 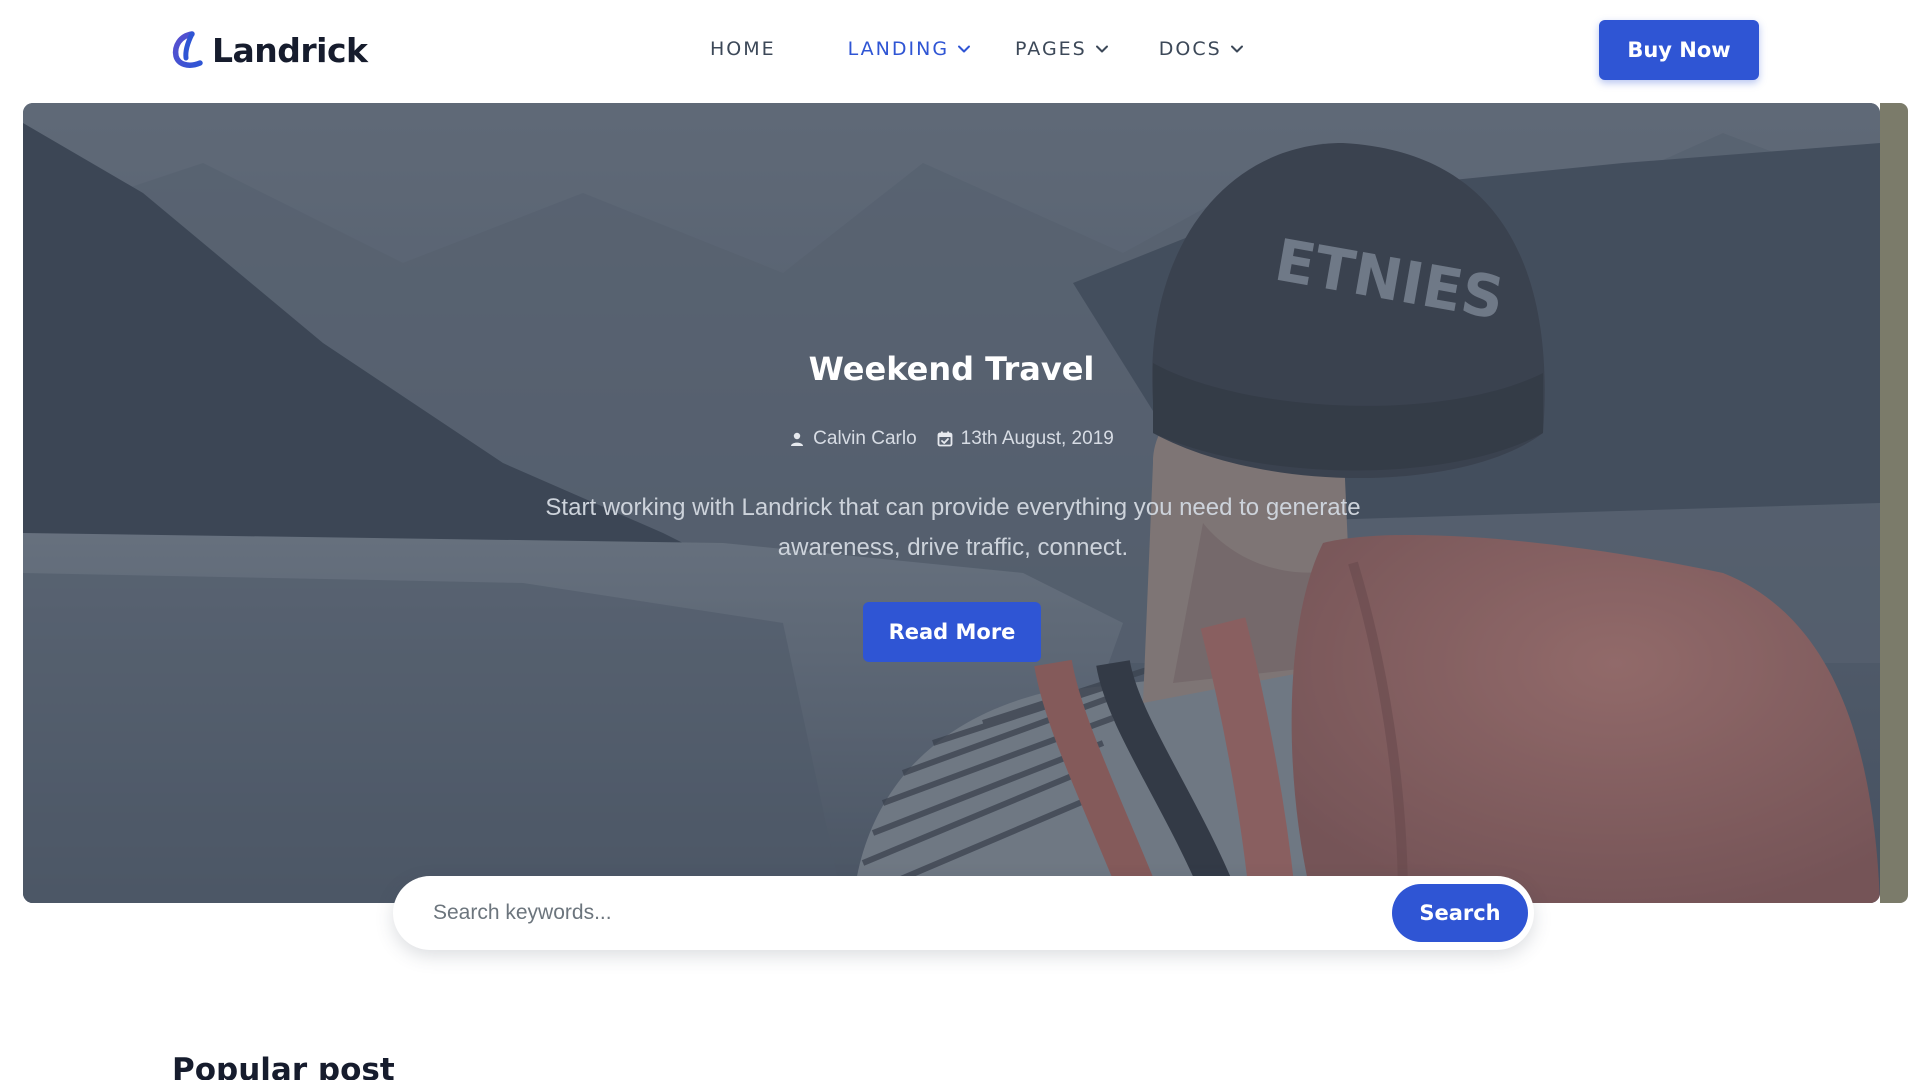 I want to click on hero-title: Weekend Travel, so click(x=951, y=369).